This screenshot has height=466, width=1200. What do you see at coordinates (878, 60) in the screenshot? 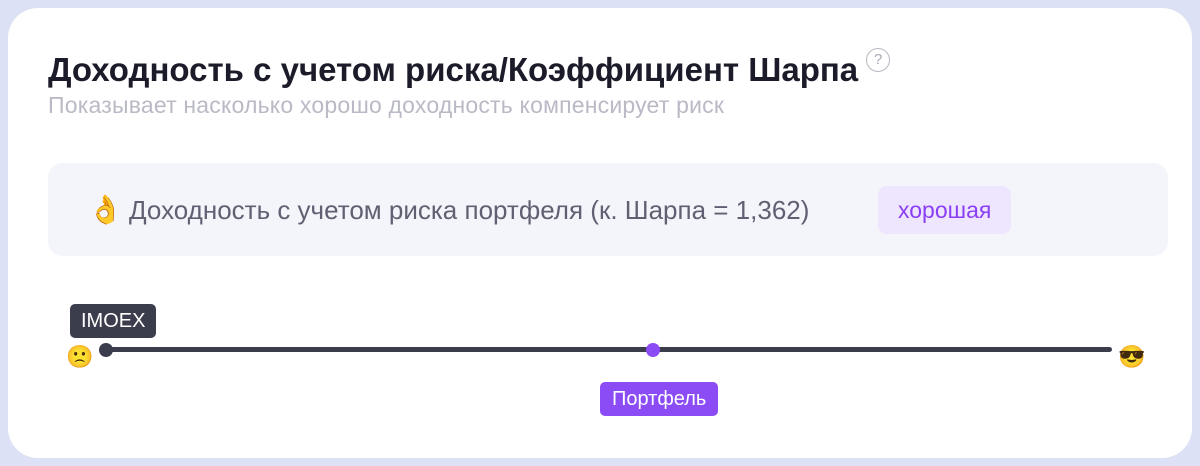
I see `help-icon: ?` at bounding box center [878, 60].